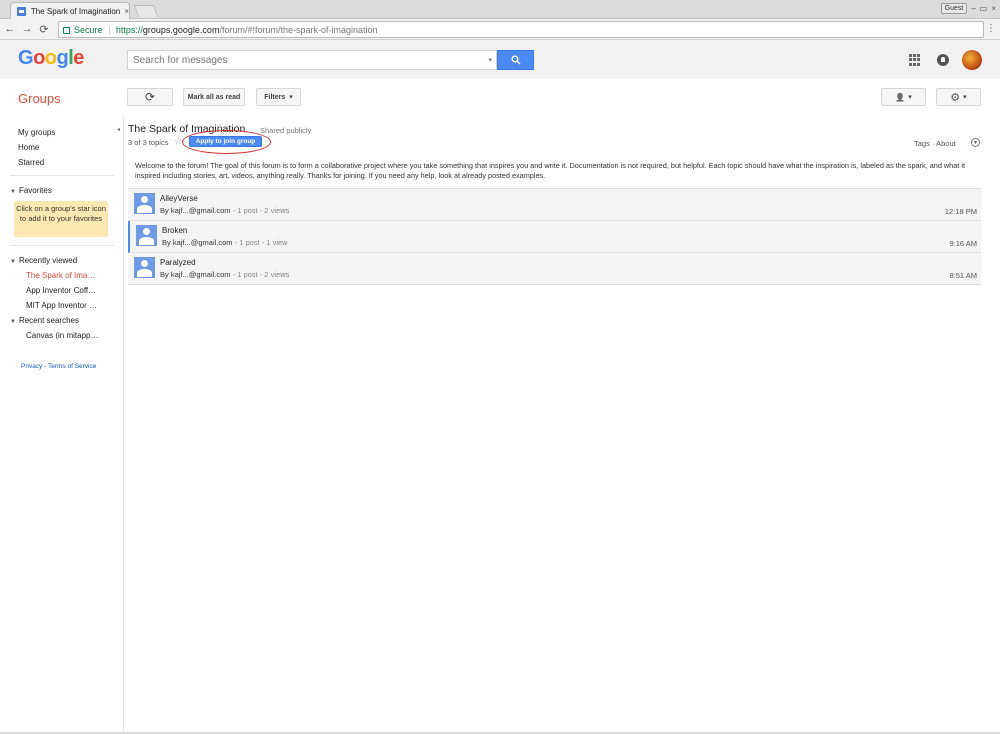 The height and width of the screenshot is (734, 1000). Describe the element at coordinates (62, 58) in the screenshot. I see `logo-letter: g` at that location.